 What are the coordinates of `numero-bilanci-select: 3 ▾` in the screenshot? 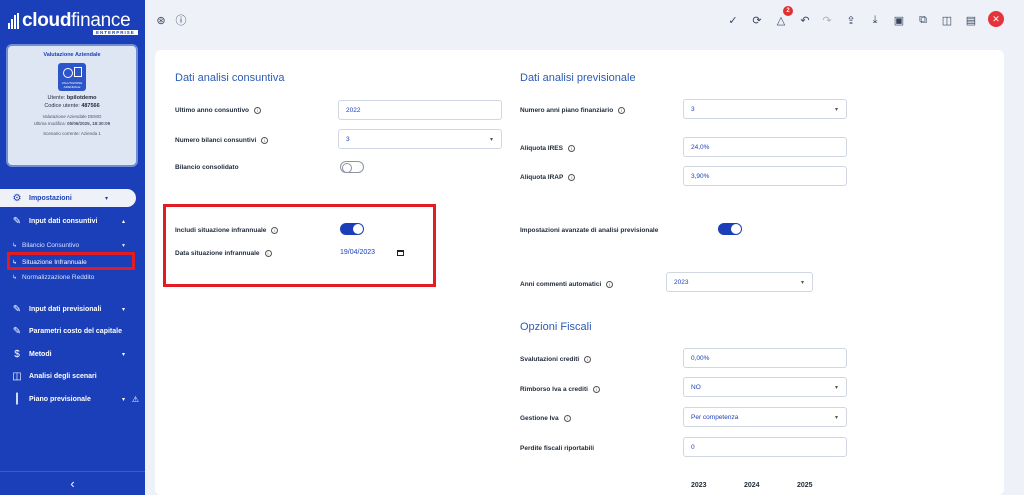 It's located at (420, 139).